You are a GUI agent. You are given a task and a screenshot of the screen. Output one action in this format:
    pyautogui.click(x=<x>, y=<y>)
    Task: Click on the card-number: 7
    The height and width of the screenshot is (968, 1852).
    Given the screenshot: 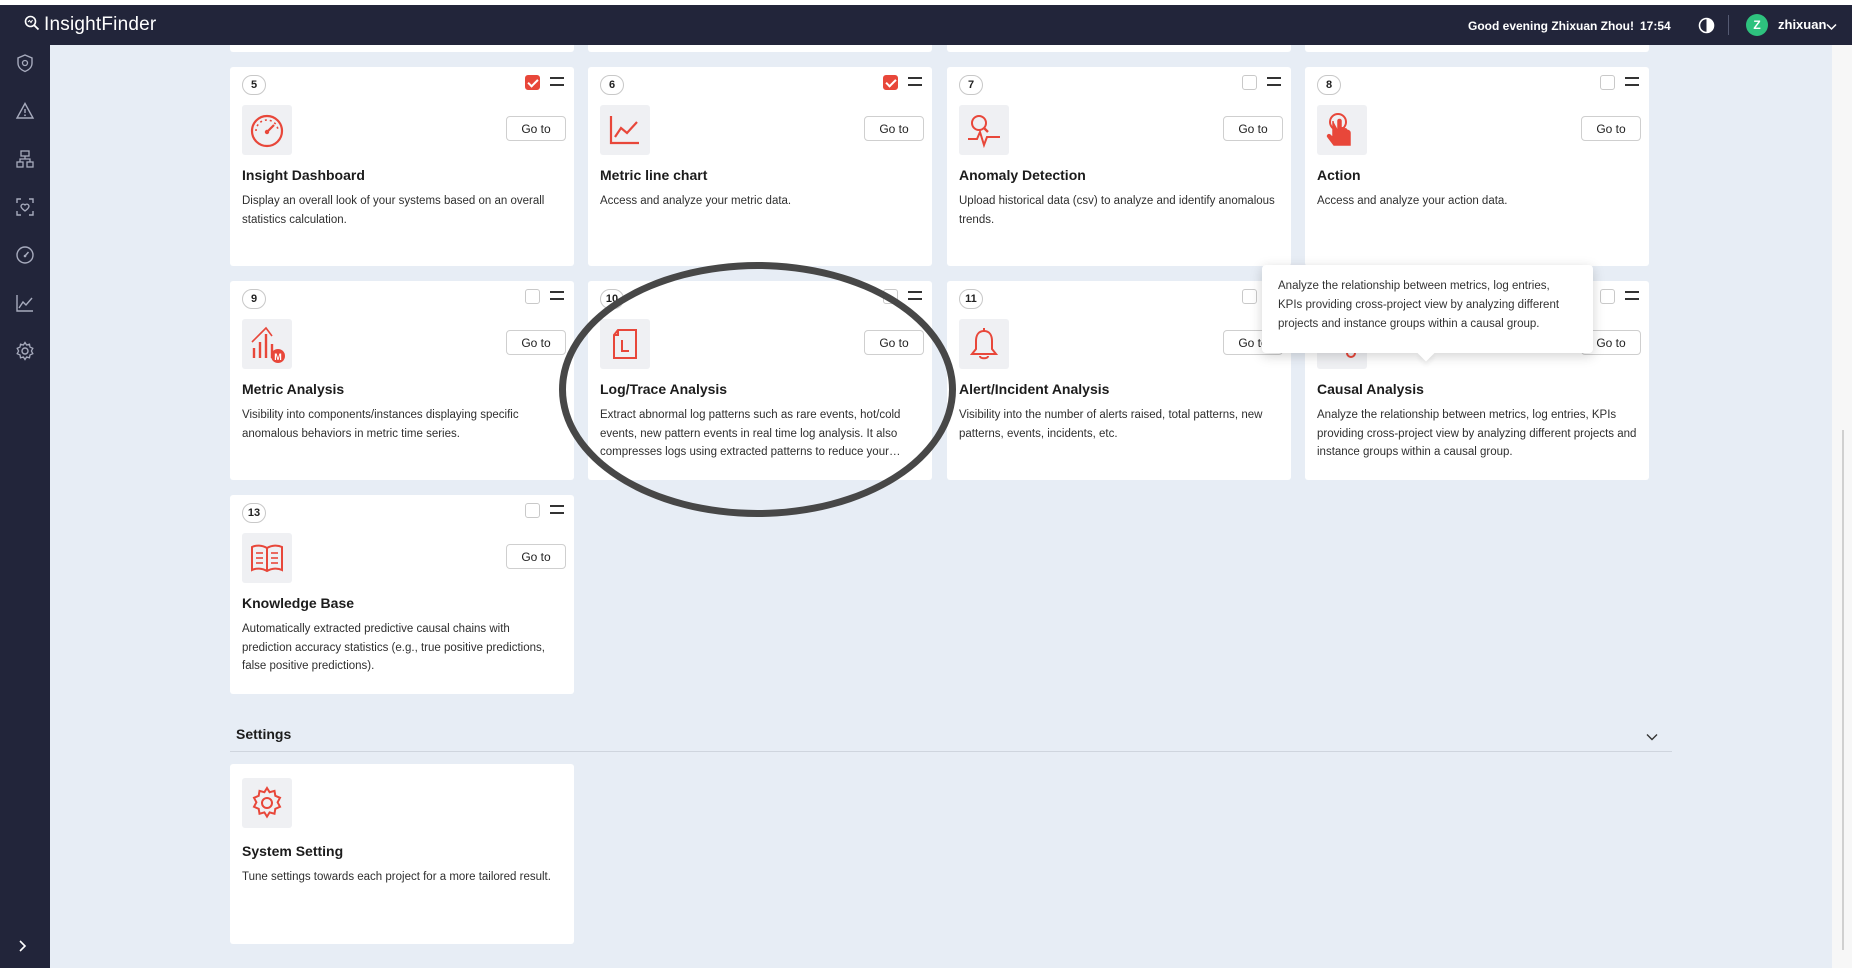 What is the action you would take?
    pyautogui.click(x=971, y=85)
    